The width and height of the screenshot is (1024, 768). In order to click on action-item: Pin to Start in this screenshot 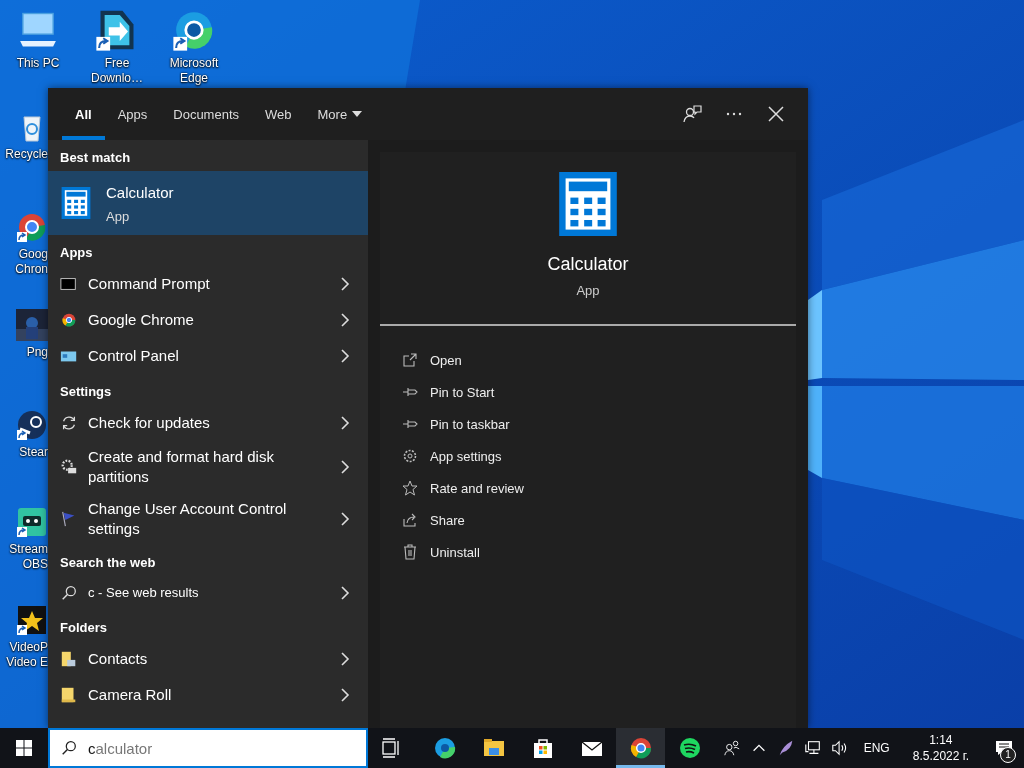, I will do `click(448, 392)`.